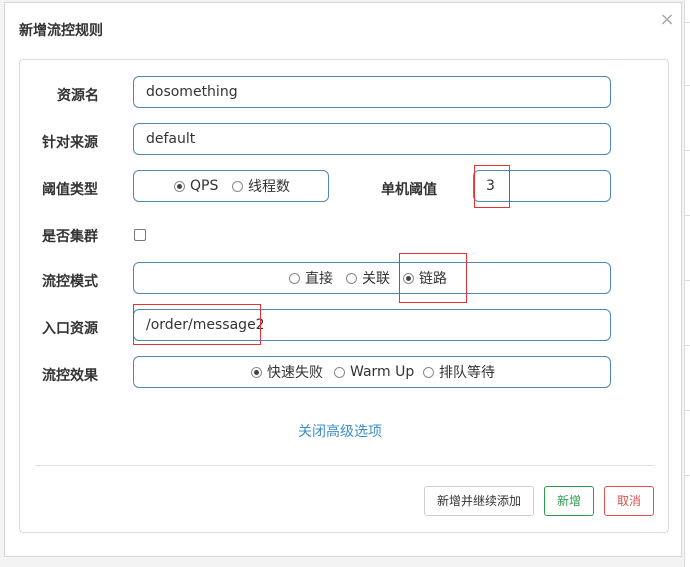 The height and width of the screenshot is (567, 690). Describe the element at coordinates (204, 186) in the screenshot. I see `option-label: QPS` at that location.